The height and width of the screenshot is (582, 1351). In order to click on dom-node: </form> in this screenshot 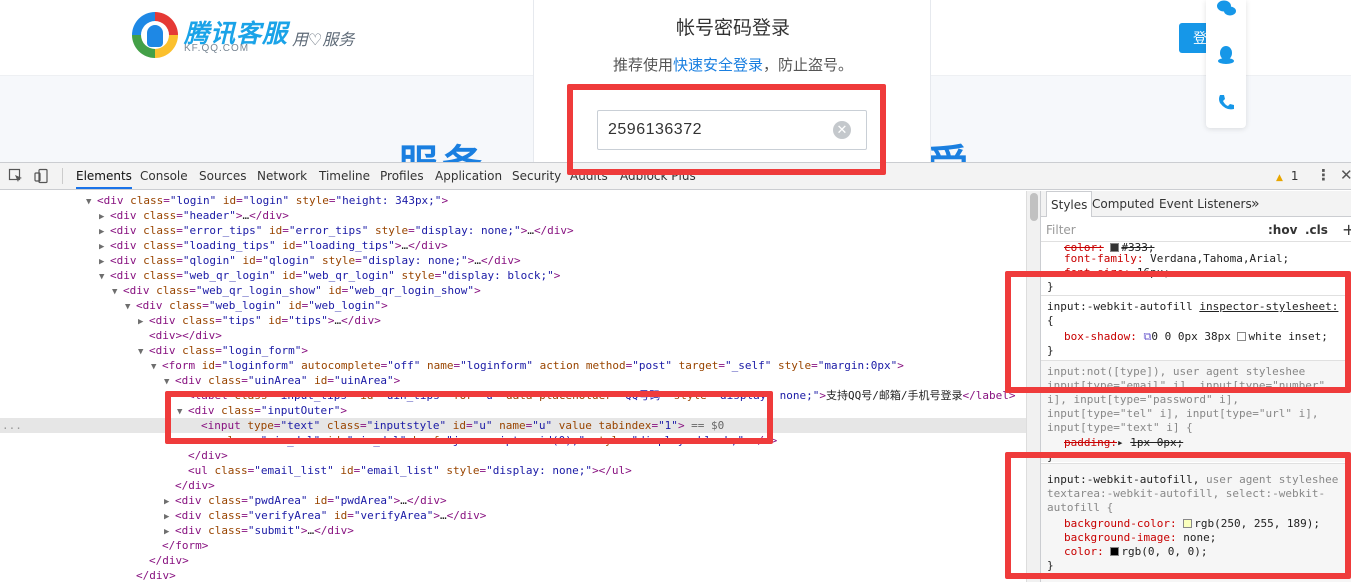, I will do `click(513, 545)`.